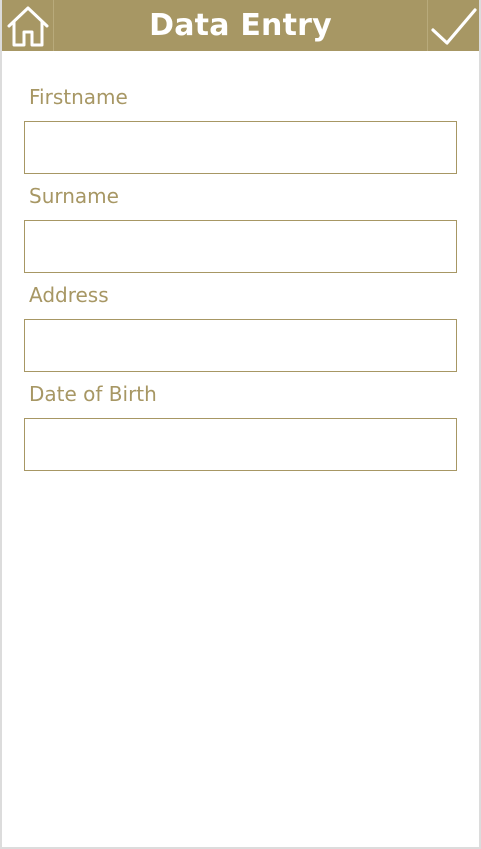  I want to click on header-bar: Data Entry, so click(240, 25).